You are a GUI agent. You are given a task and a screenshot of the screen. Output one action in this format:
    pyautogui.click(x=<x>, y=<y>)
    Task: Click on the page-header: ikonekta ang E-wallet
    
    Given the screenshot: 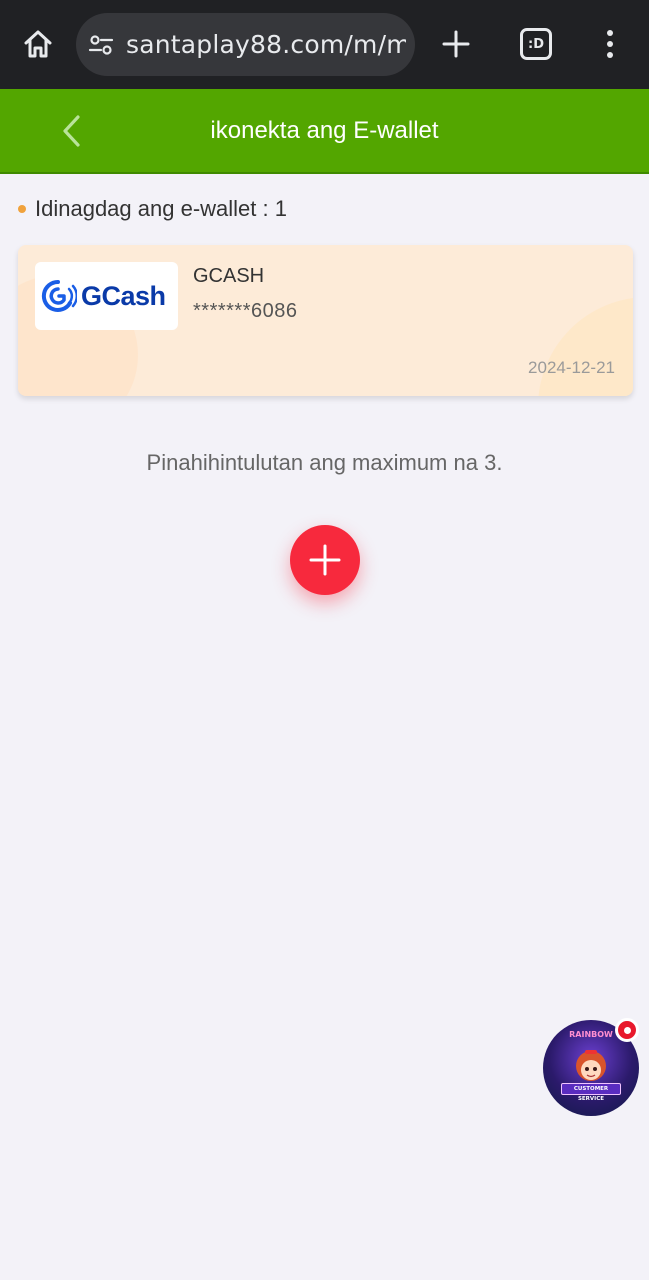 What is the action you would take?
    pyautogui.click(x=324, y=131)
    